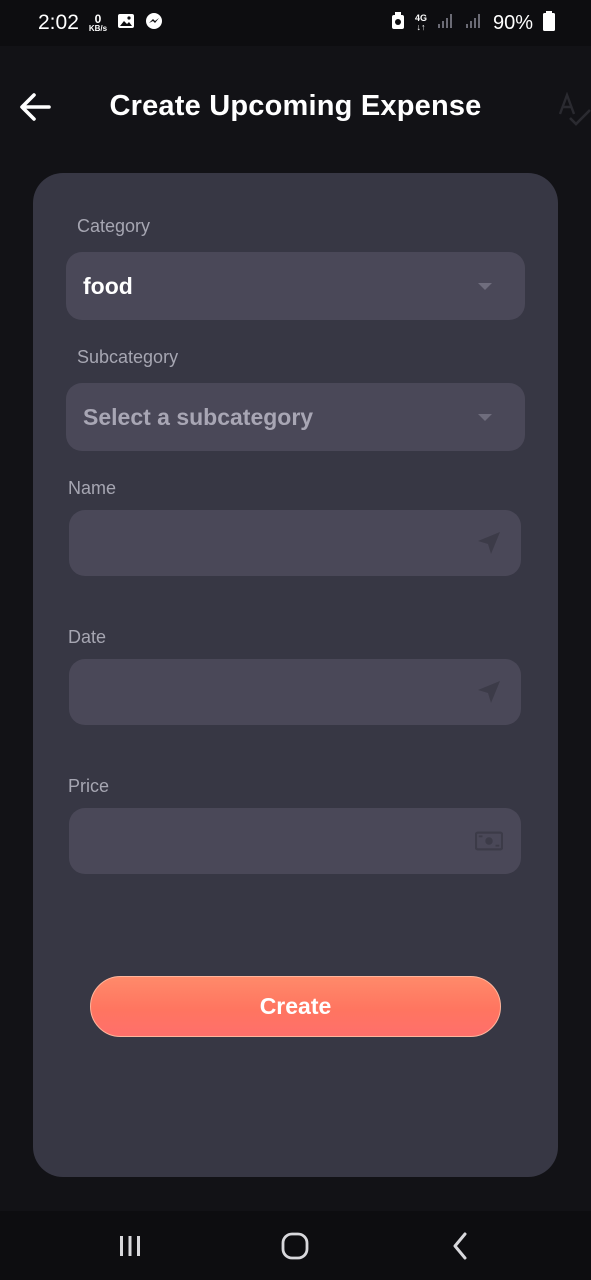 This screenshot has width=591, height=1280. What do you see at coordinates (398, 23) in the screenshot?
I see `battery-saver-icon` at bounding box center [398, 23].